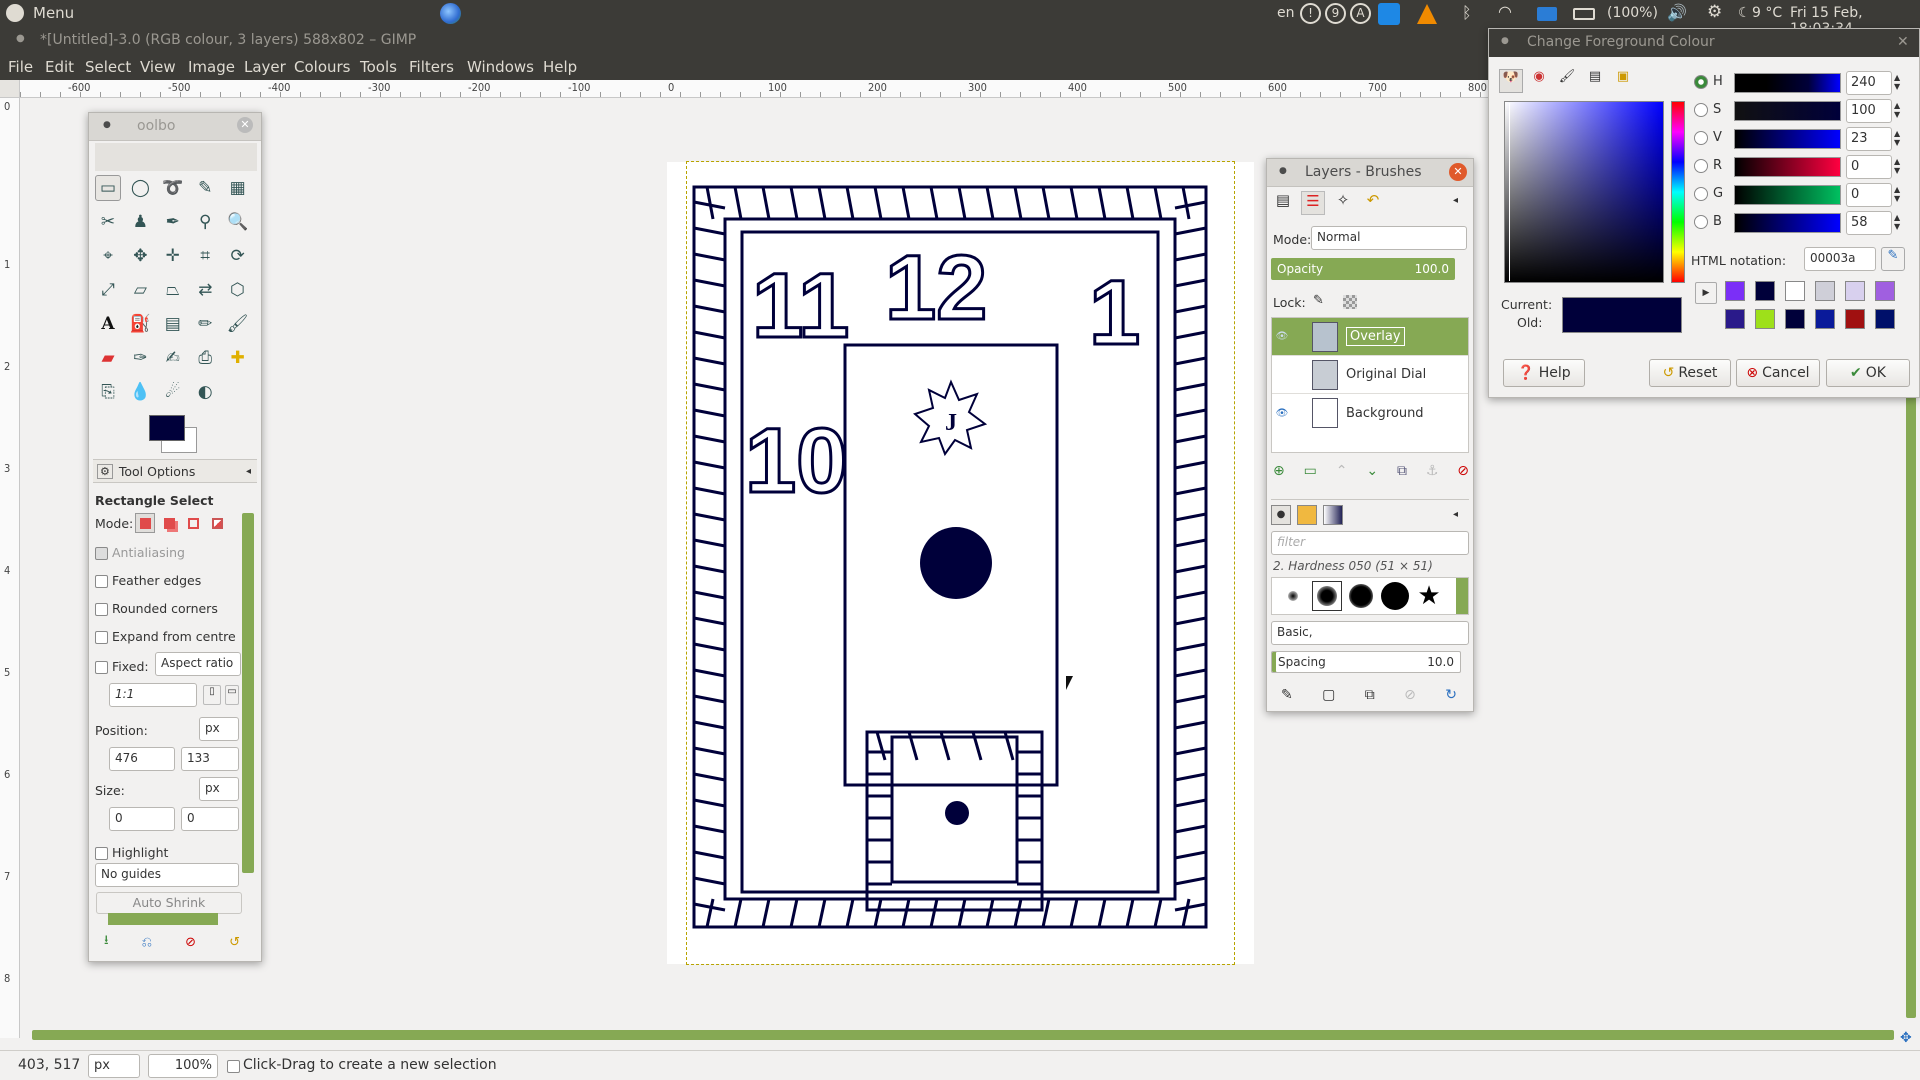  What do you see at coordinates (1869, 111) in the screenshot?
I see `channel-value: 100` at bounding box center [1869, 111].